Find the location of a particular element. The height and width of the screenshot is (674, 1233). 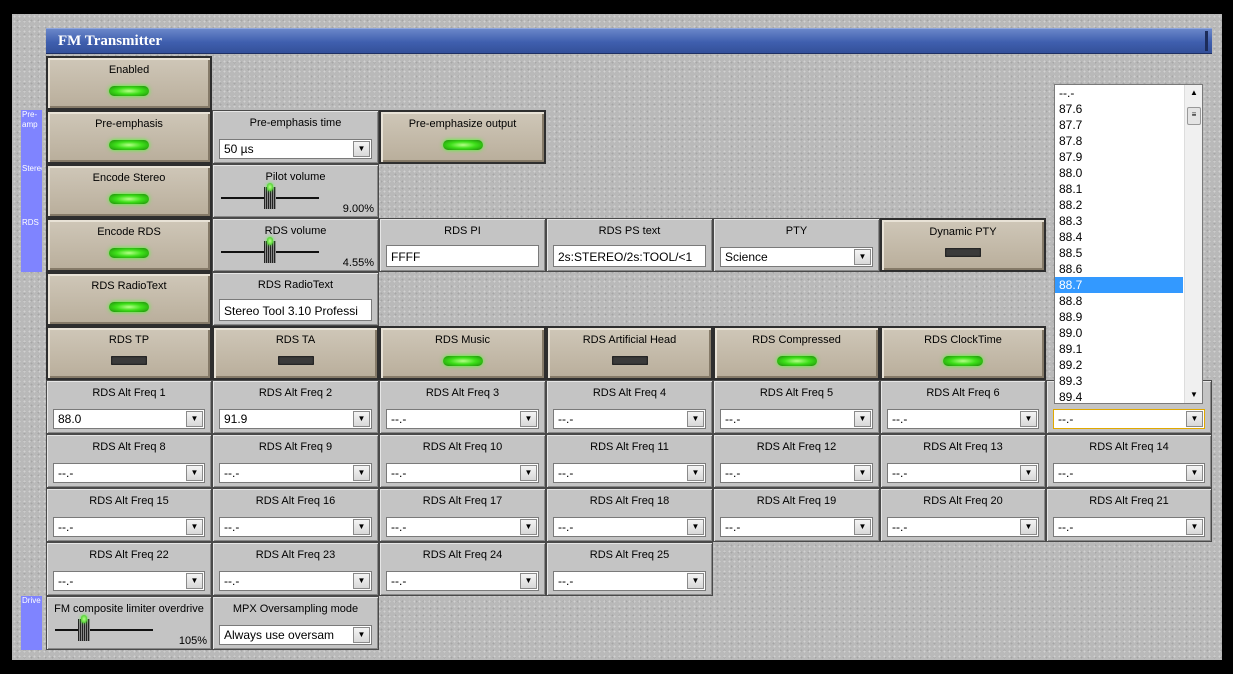

alt-freq-3-select: --.- ▼ is located at coordinates (462, 419).